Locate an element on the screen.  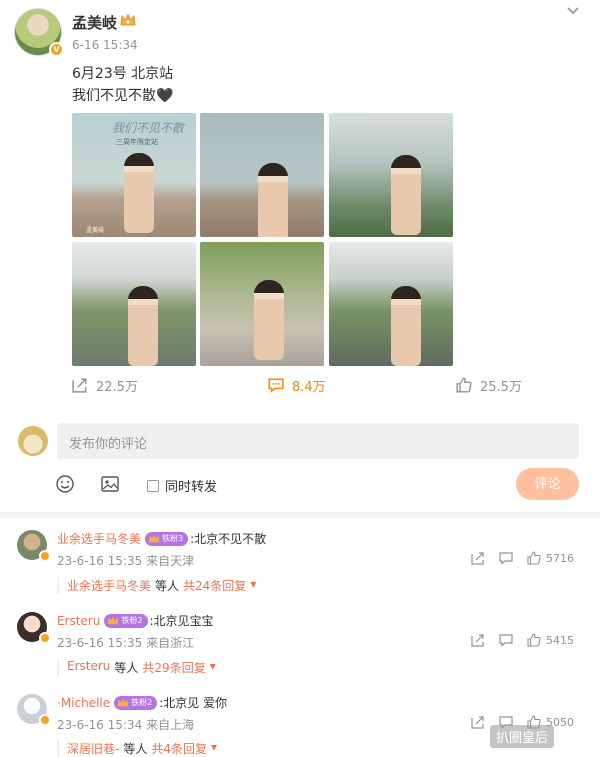
checkbox-box is located at coordinates (153, 485).